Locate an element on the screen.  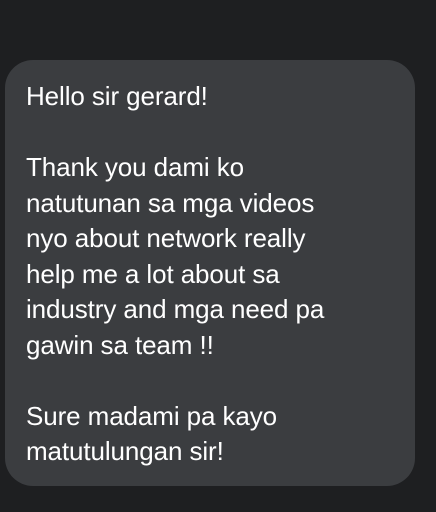
body-line-1: Thank you dami ko is located at coordinates (135, 167).